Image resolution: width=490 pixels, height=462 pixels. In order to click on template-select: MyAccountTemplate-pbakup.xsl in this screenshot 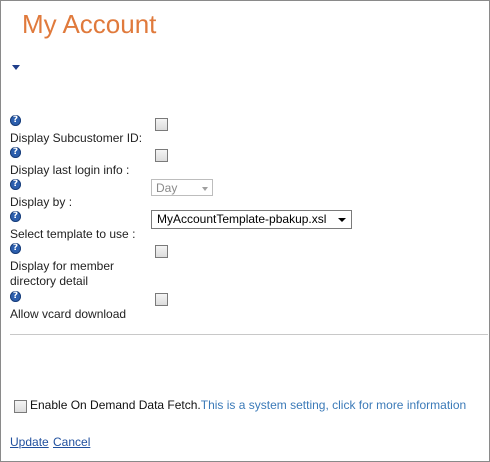, I will do `click(251, 219)`.